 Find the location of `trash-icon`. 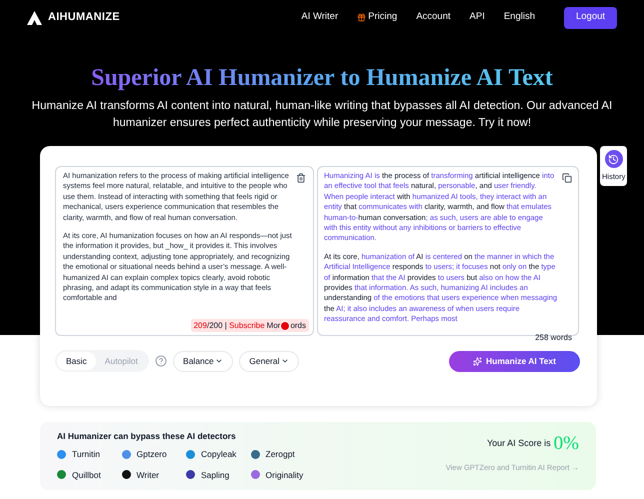

trash-icon is located at coordinates (301, 178).